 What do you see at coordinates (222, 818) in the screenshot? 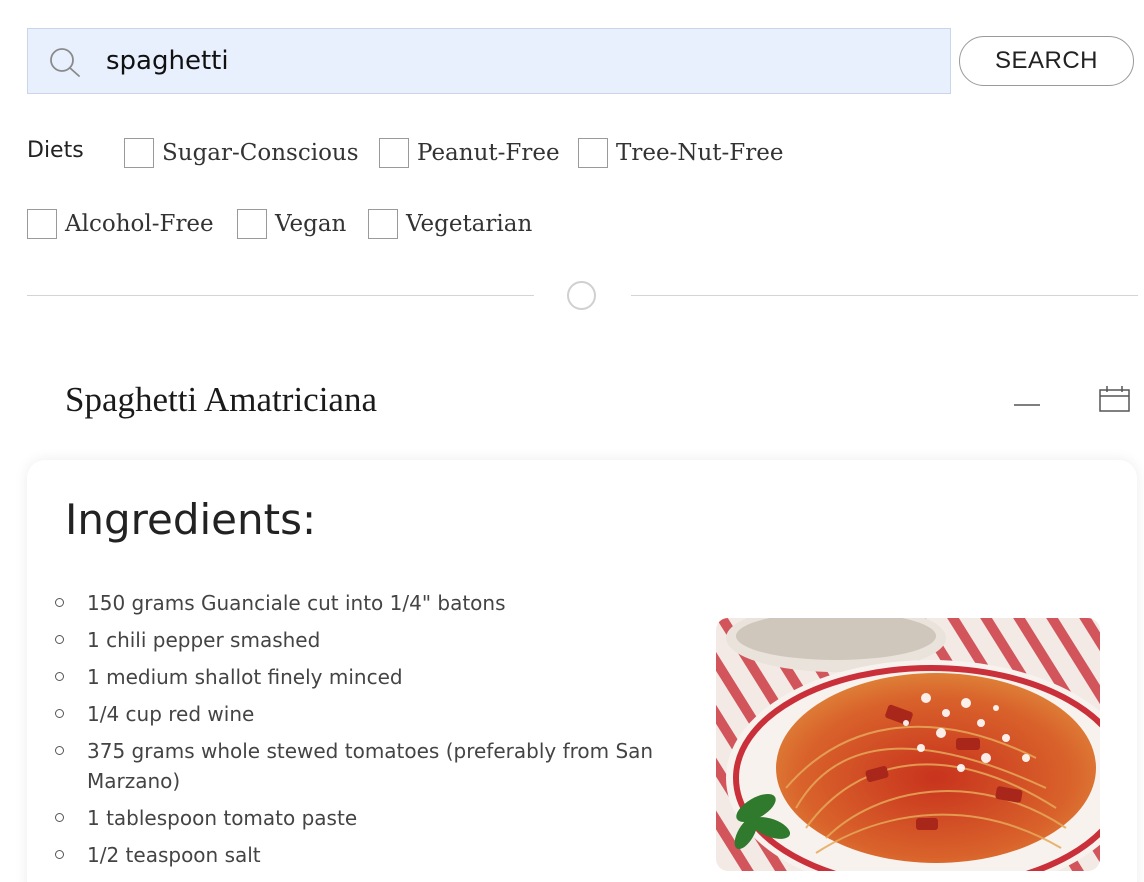
I see `ingredient-text: 1 tablespoon tomato paste` at bounding box center [222, 818].